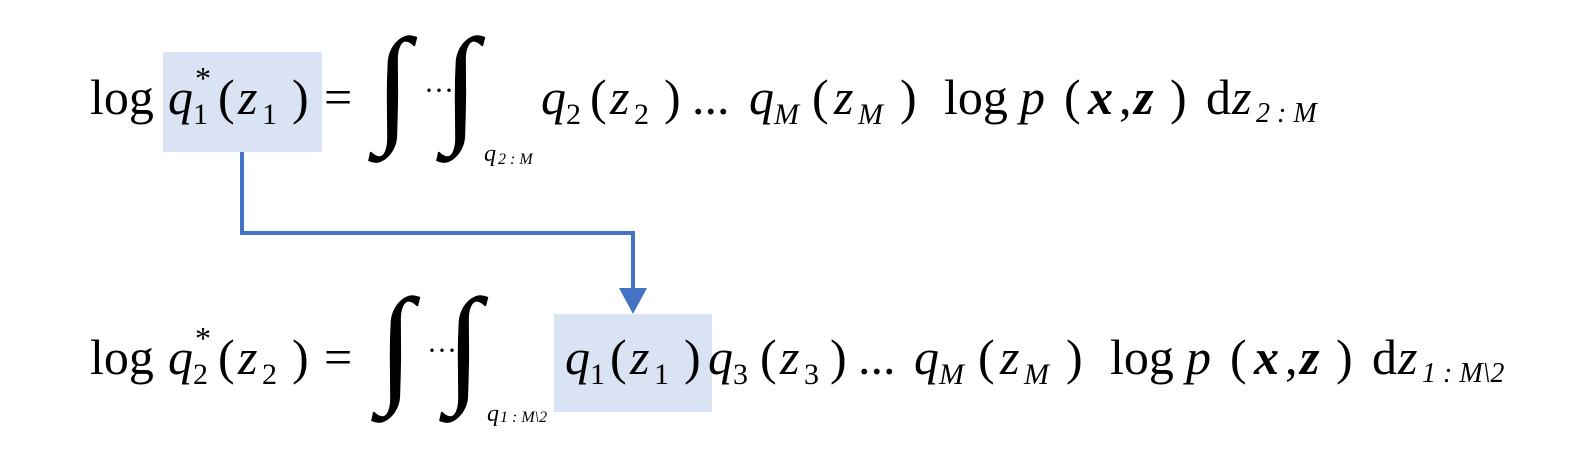  What do you see at coordinates (641, 114) in the screenshot?
I see `eq1-z2-sub: 2` at bounding box center [641, 114].